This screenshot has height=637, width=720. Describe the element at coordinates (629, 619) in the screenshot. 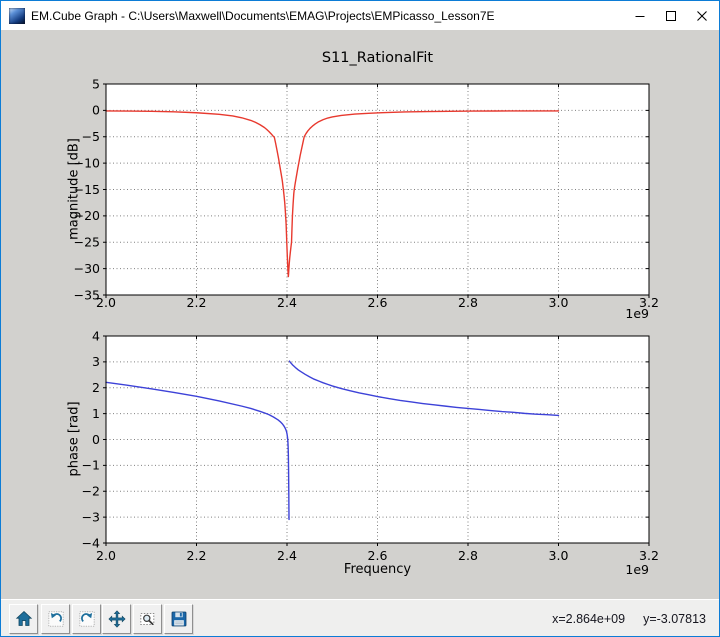

I see `cursor-position-readout: x=2.864e+09 y=-3.07813` at that location.